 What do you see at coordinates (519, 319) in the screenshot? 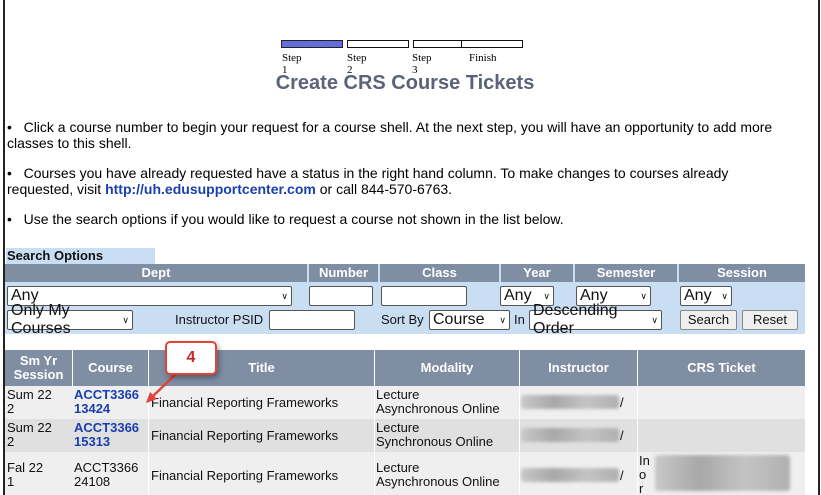
I see `in-label: In` at bounding box center [519, 319].